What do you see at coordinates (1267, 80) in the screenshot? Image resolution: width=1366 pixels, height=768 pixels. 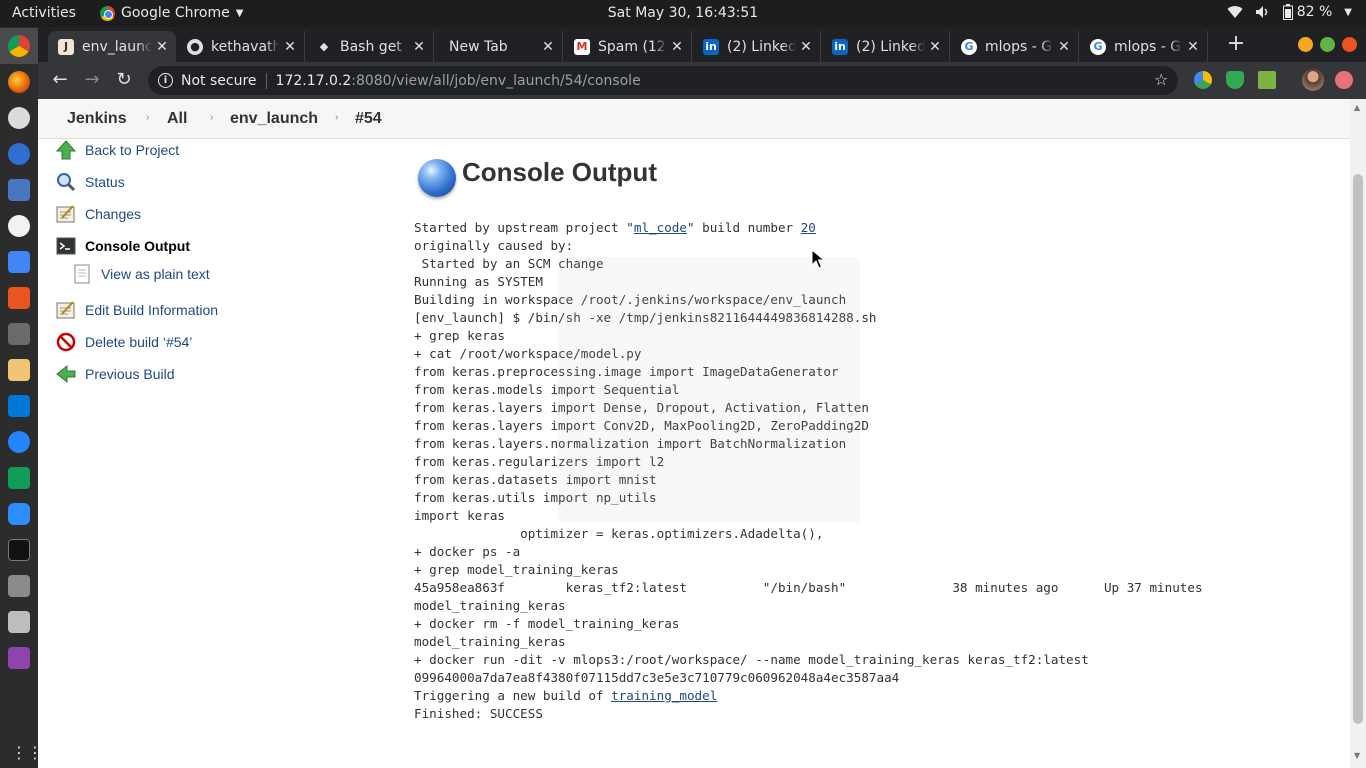 I see `download-extension-icon` at bounding box center [1267, 80].